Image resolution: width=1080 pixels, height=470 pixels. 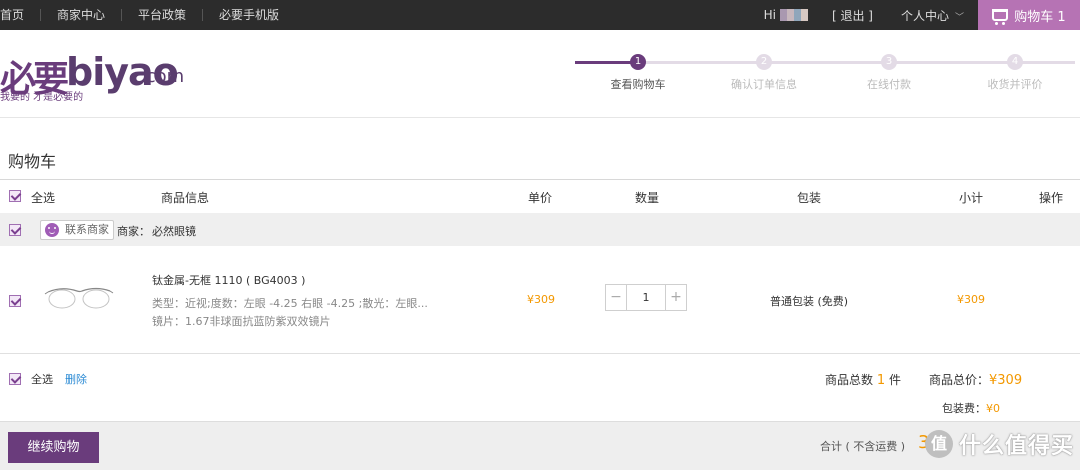 I want to click on username-redacted, so click(x=793, y=15).